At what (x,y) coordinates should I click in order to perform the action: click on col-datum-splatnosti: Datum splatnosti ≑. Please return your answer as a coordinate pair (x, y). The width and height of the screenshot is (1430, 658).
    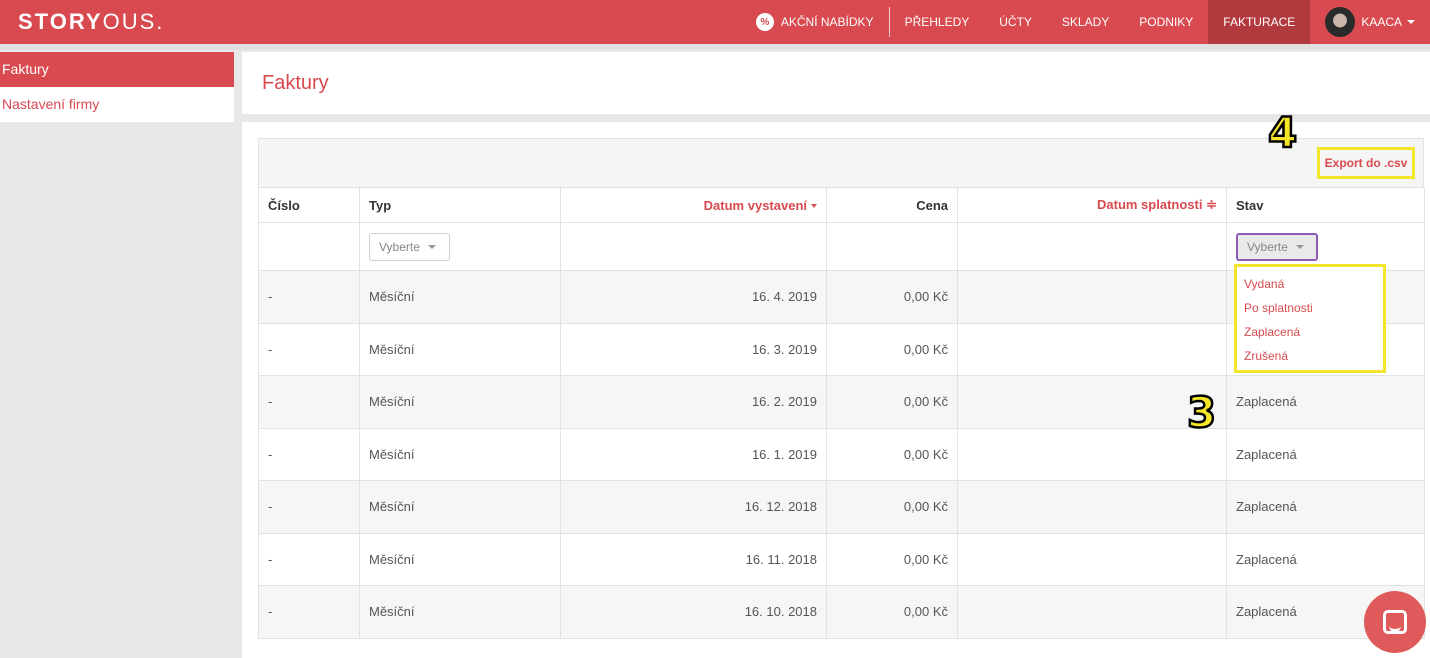
    Looking at the image, I should click on (1092, 205).